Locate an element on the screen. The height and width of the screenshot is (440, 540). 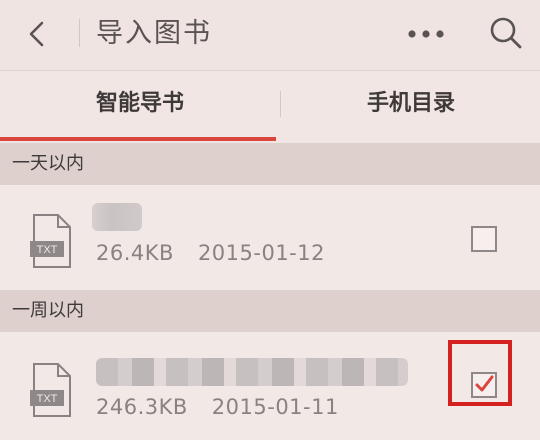
file-size: 26.4KB is located at coordinates (135, 253).